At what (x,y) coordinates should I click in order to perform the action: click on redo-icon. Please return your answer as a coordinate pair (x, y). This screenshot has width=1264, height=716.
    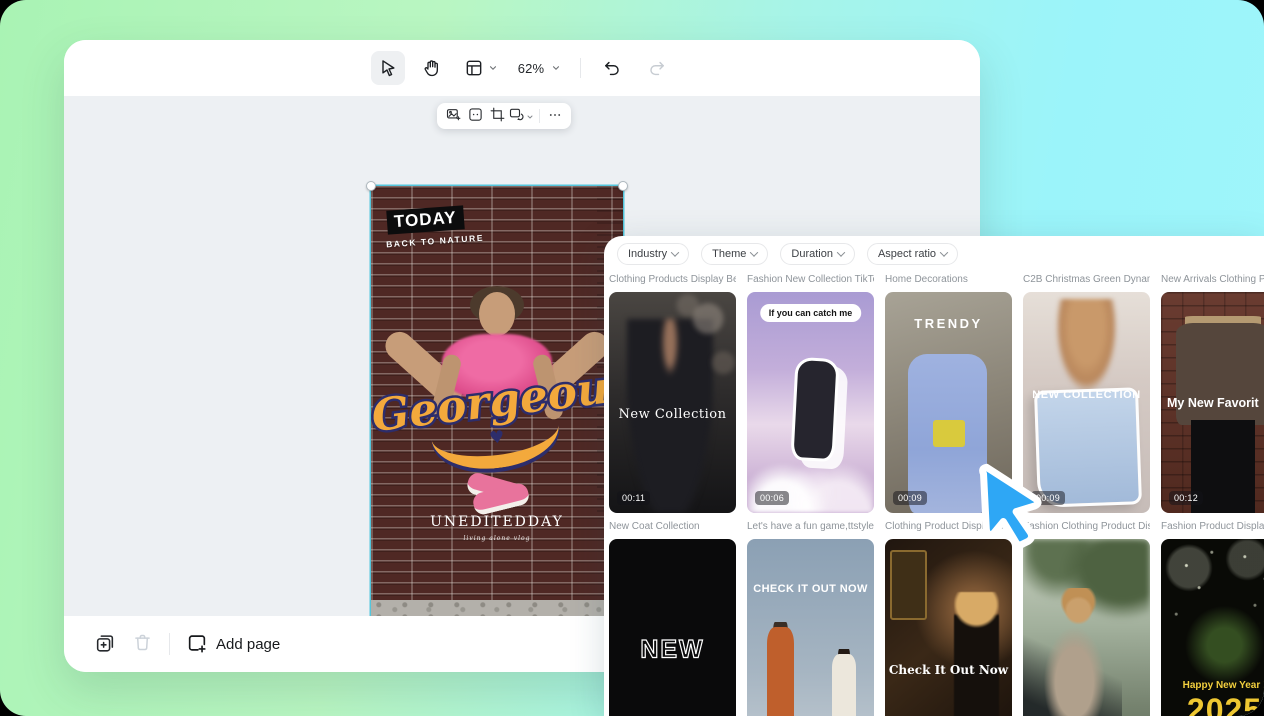
    Looking at the image, I should click on (656, 68).